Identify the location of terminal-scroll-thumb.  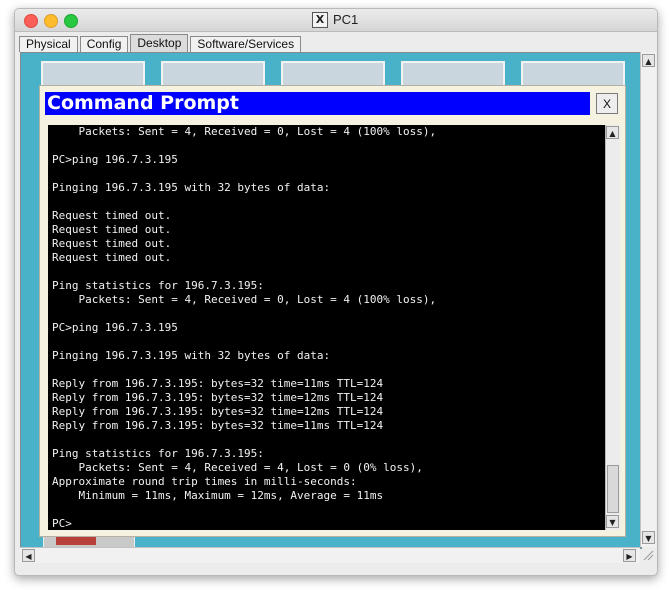
(613, 489).